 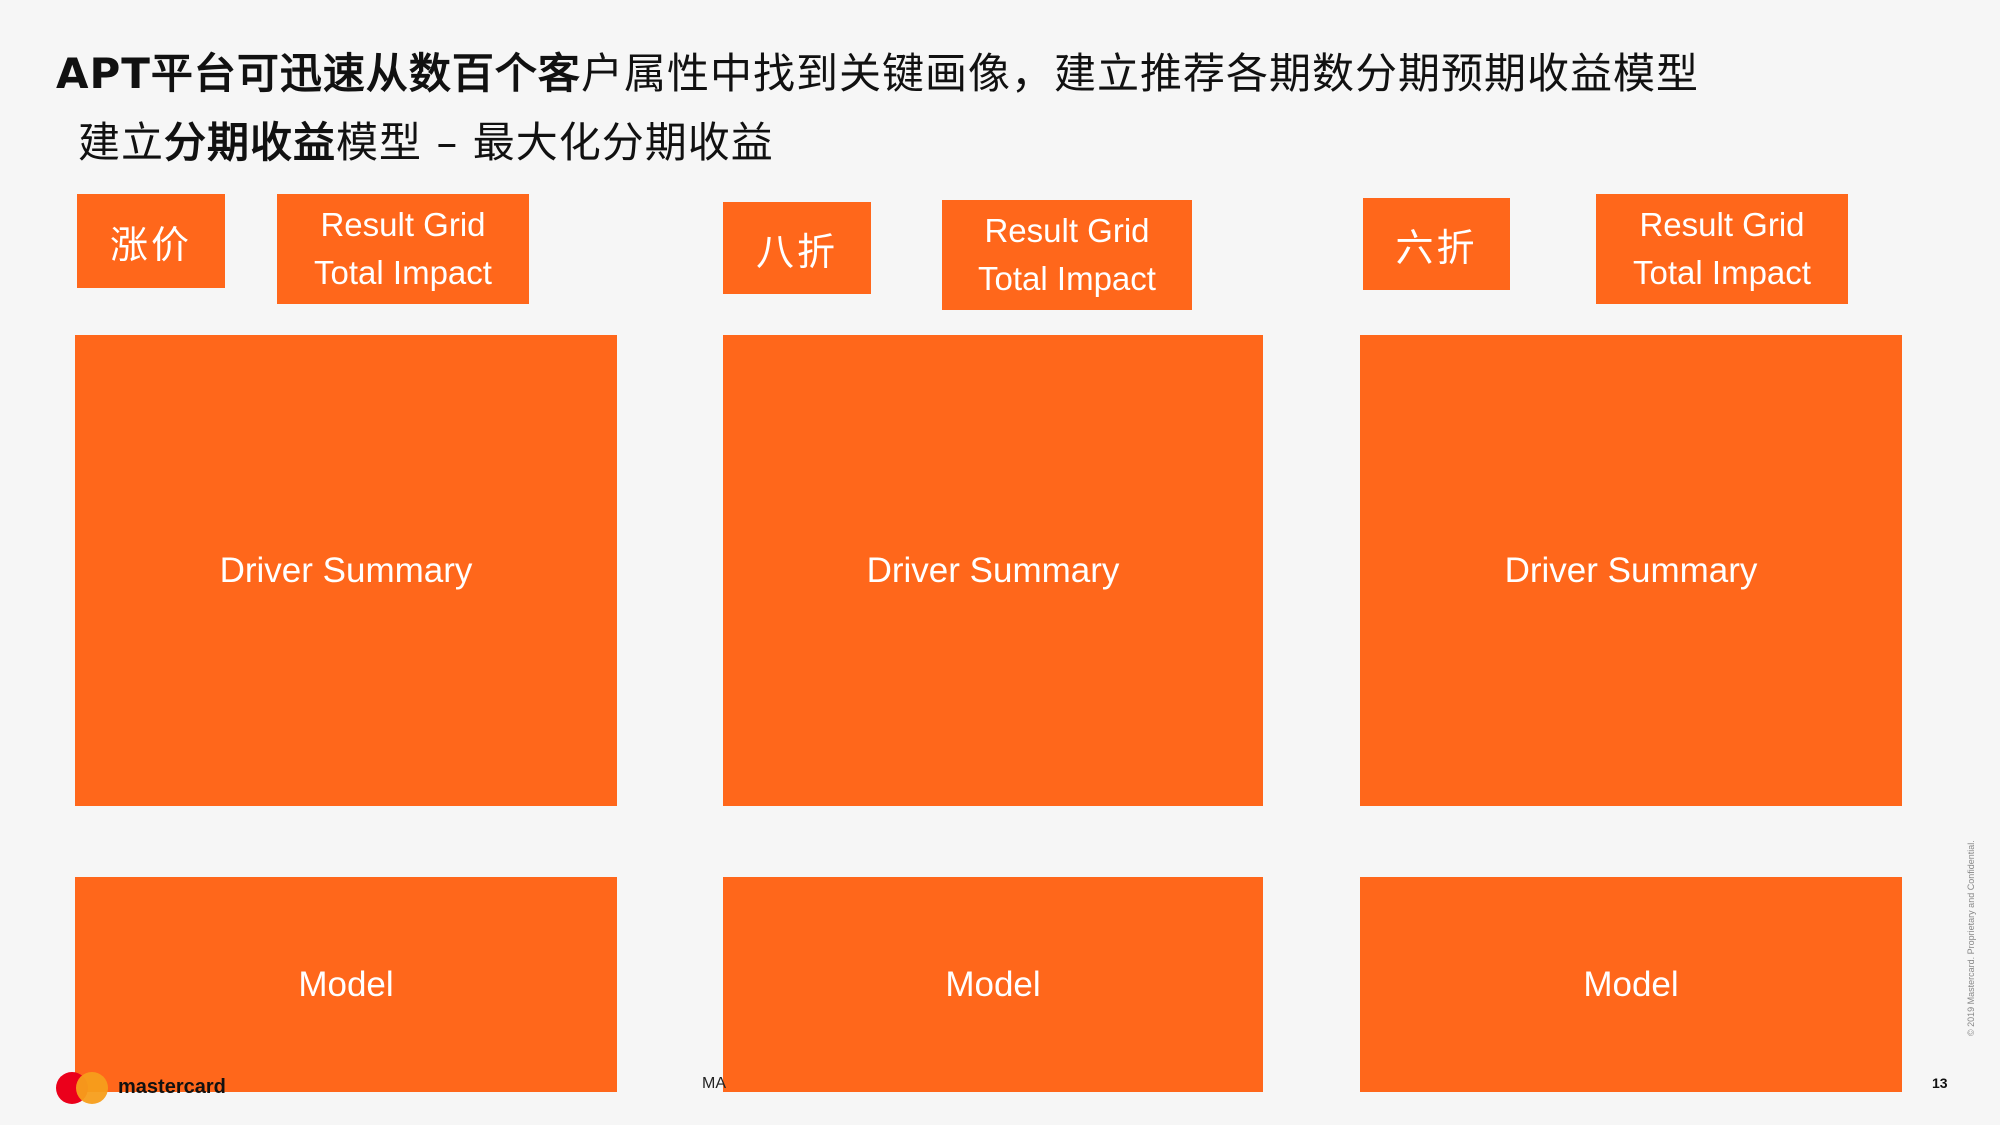 I want to click on scenario-tag-price-increase: 涨价, so click(x=151, y=241).